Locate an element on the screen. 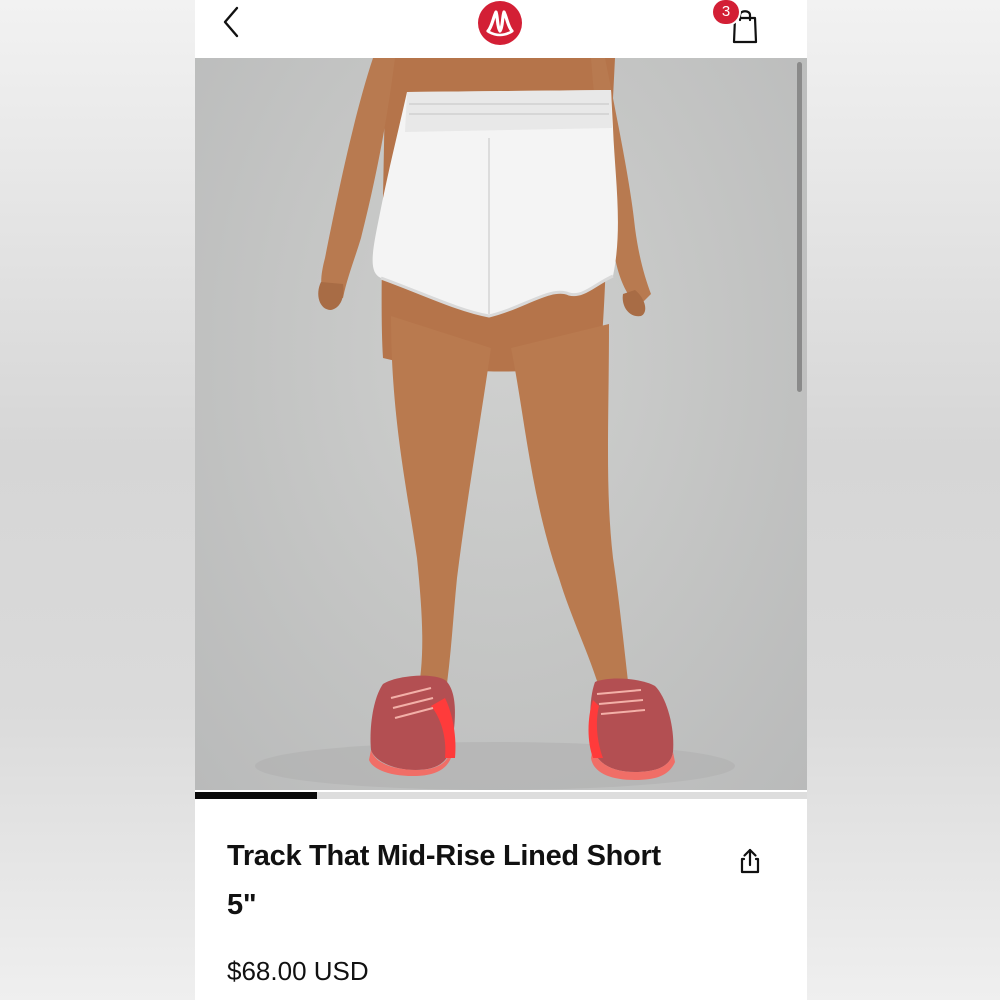 The height and width of the screenshot is (1000, 1000). top-navigation-bar: 3 is located at coordinates (501, 29).